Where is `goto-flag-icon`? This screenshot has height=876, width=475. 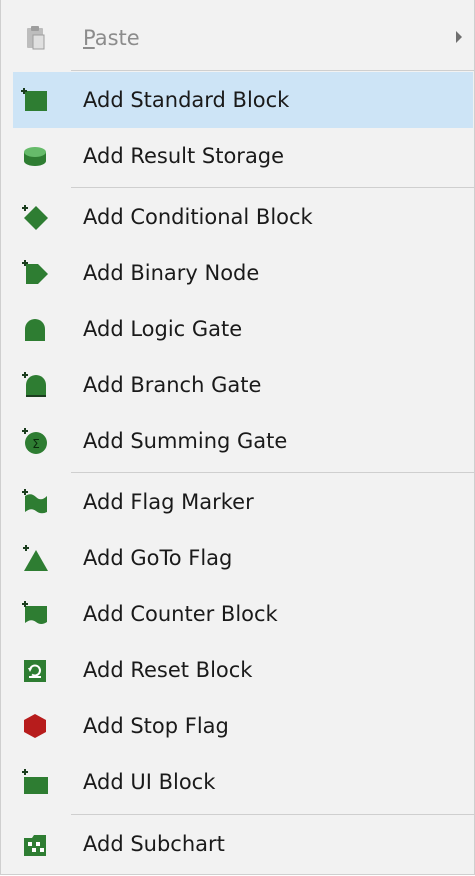 goto-flag-icon is located at coordinates (35, 558).